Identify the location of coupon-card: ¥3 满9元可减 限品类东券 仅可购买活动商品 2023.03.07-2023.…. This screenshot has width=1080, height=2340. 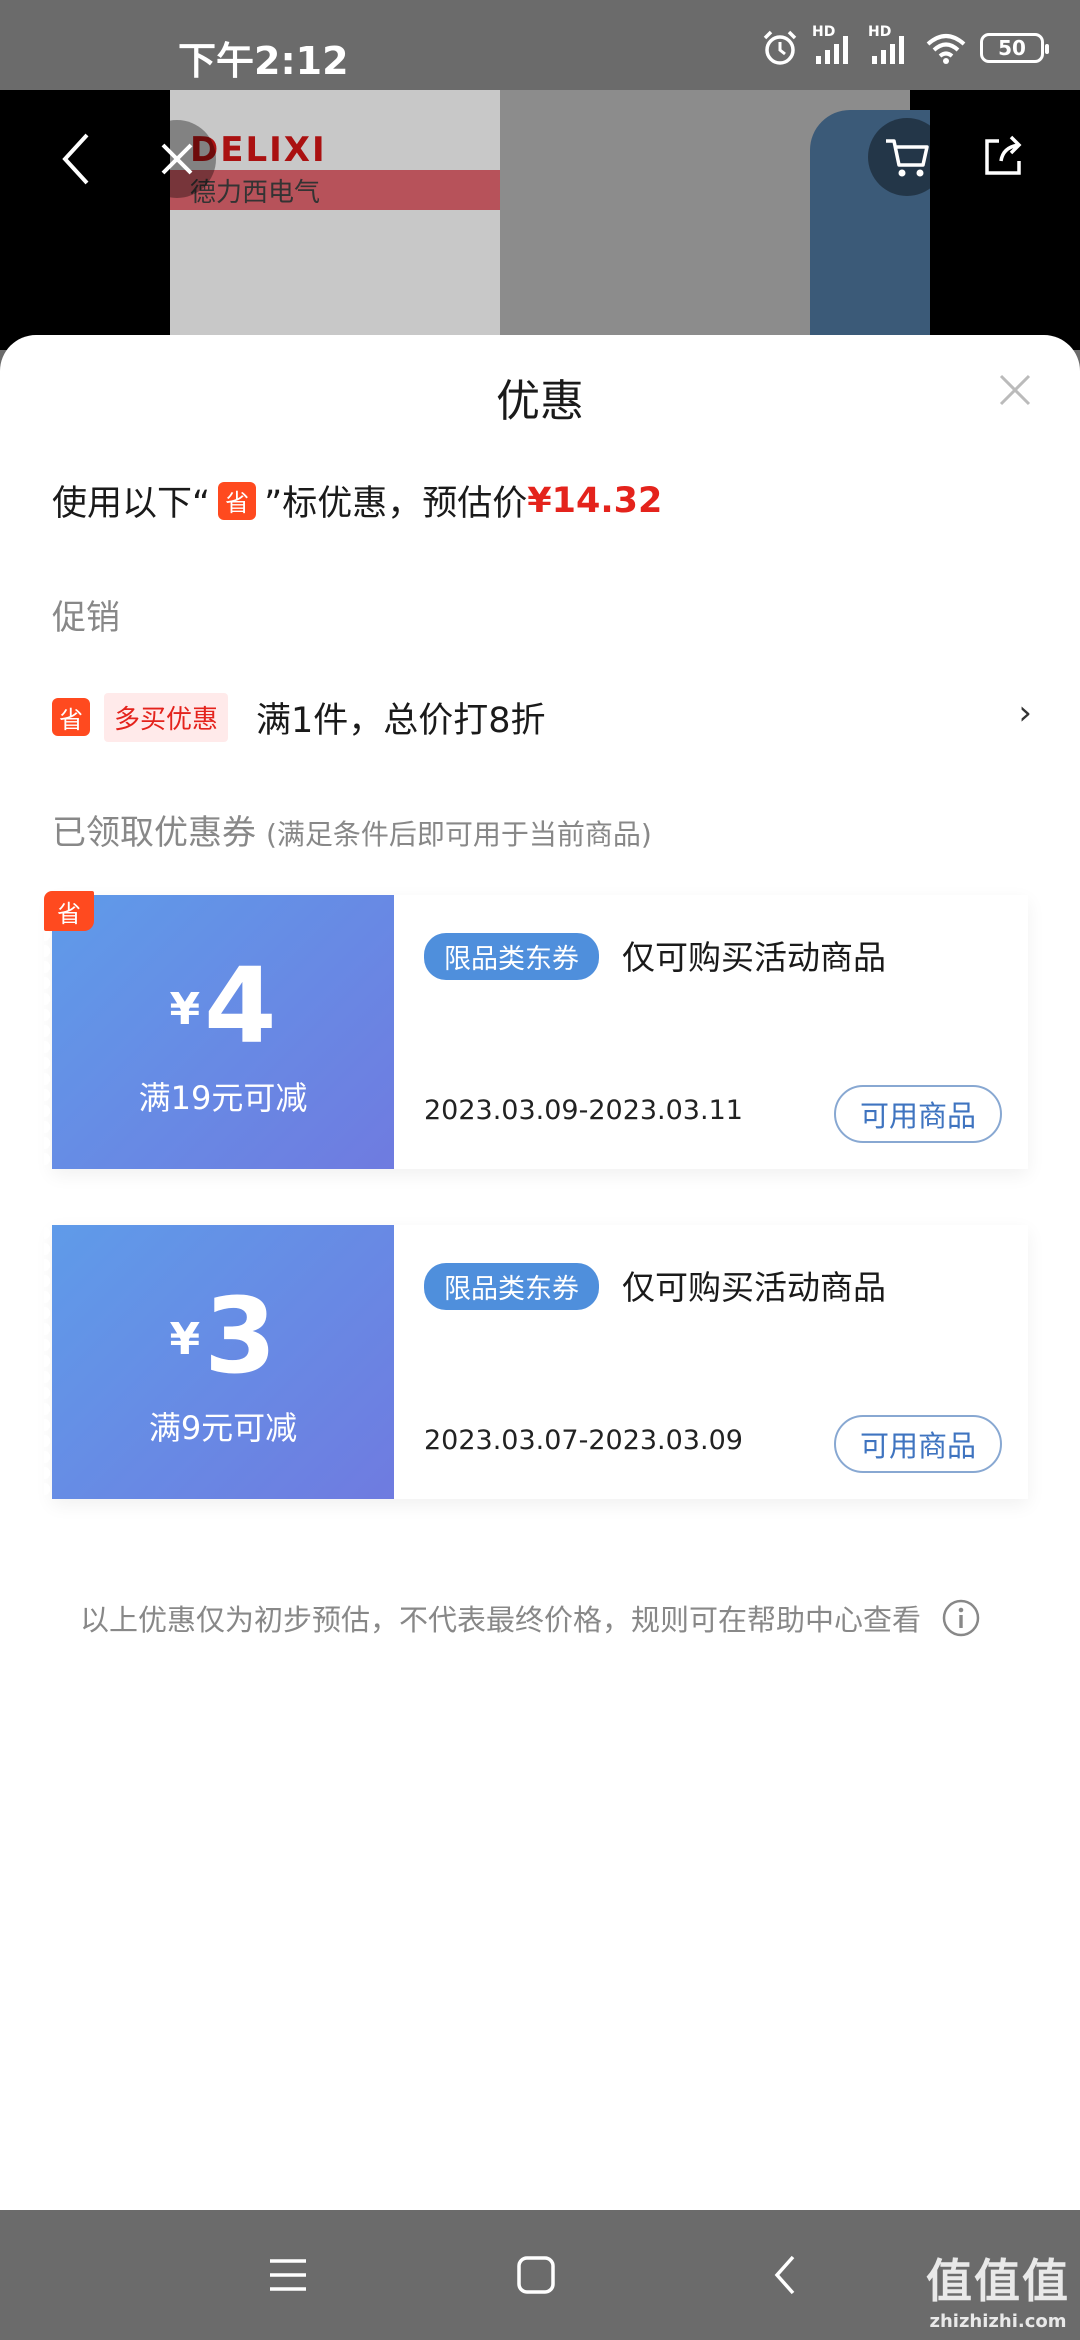
(536, 1362).